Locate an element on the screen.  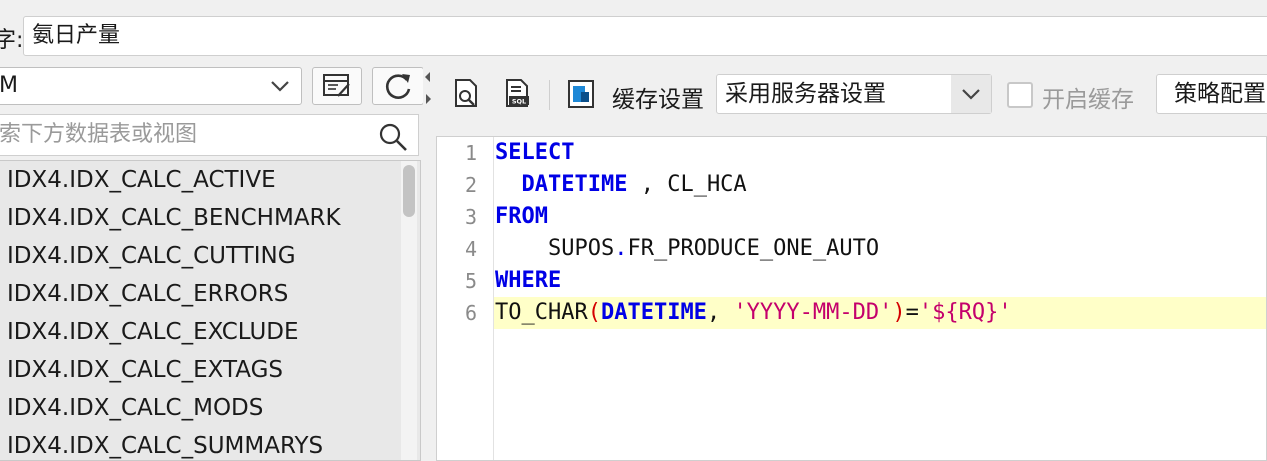
sql-table: FR_PRODUCE_ONE_AUTO is located at coordinates (753, 248).